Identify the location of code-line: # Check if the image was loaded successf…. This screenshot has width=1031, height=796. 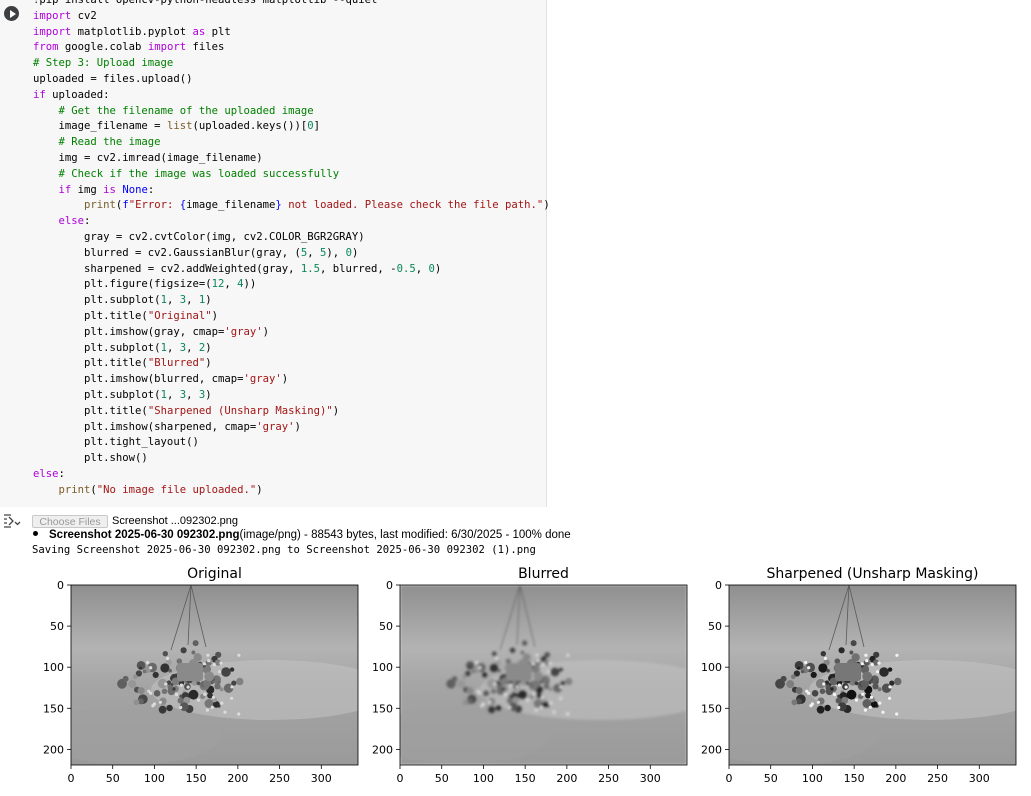
(199, 173).